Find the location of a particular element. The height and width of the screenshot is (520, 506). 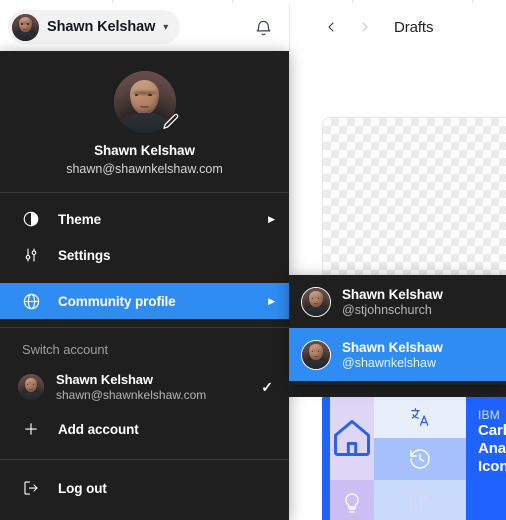

account-chip-button: Shawn Kelshaw ▾ is located at coordinates (94, 27).